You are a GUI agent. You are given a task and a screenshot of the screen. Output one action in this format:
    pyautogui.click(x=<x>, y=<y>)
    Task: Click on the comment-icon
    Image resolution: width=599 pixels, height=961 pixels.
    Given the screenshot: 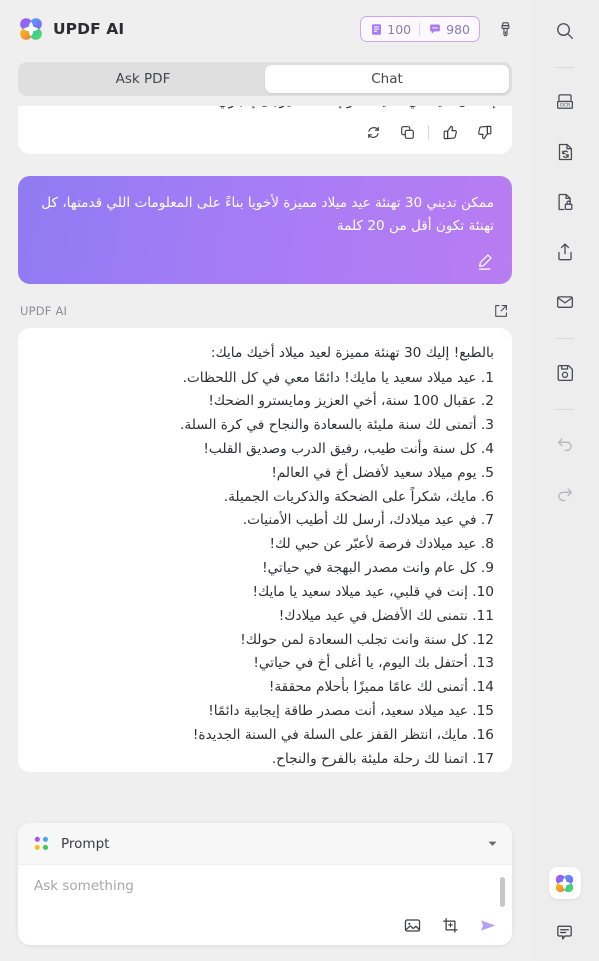 What is the action you would take?
    pyautogui.click(x=565, y=932)
    